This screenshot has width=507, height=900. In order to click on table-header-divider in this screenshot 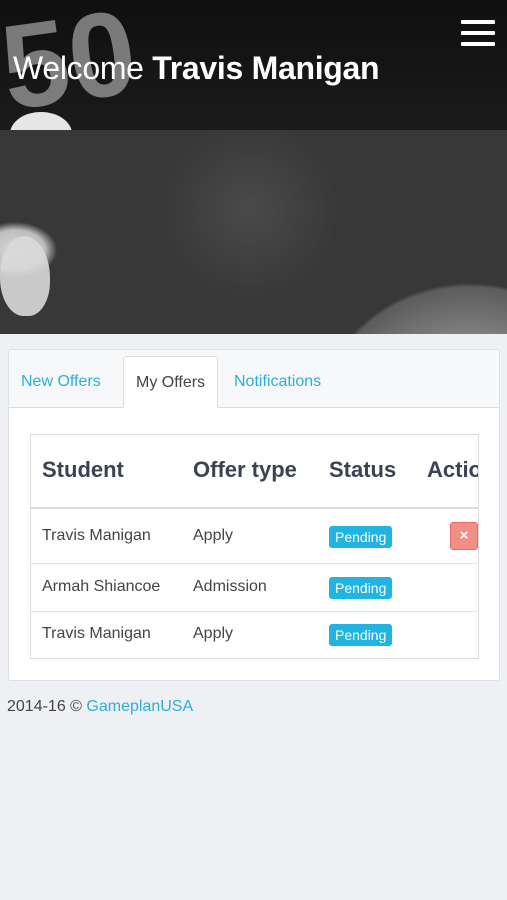, I will do `click(254, 508)`.